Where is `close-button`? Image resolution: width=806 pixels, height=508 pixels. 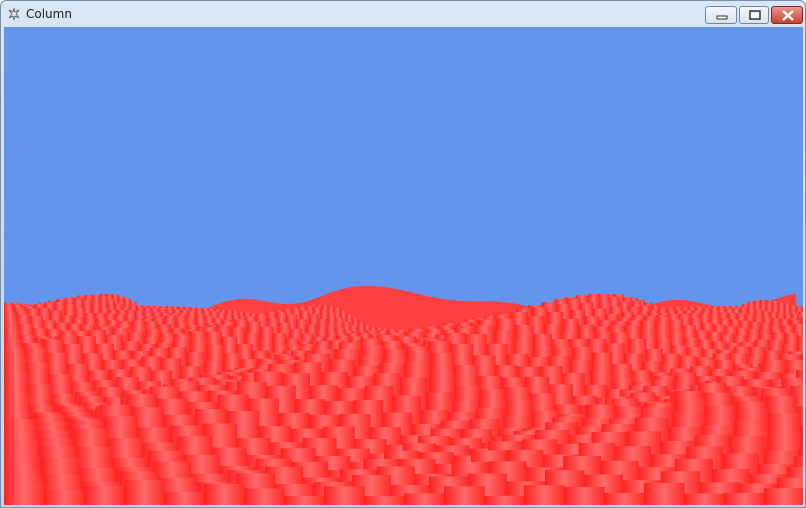
close-button is located at coordinates (787, 15).